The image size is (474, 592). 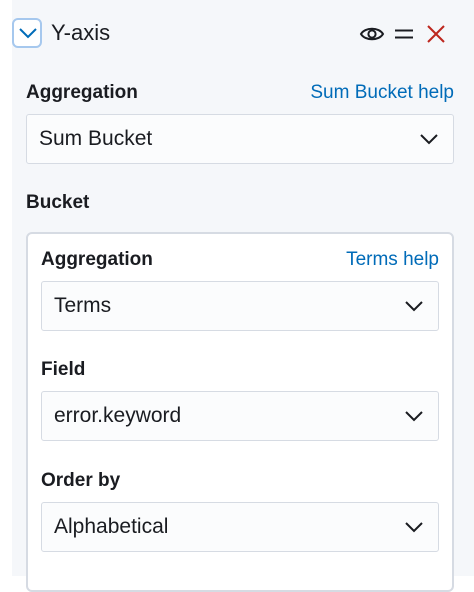 What do you see at coordinates (240, 139) in the screenshot?
I see `aggregation-select: Sum Bucket` at bounding box center [240, 139].